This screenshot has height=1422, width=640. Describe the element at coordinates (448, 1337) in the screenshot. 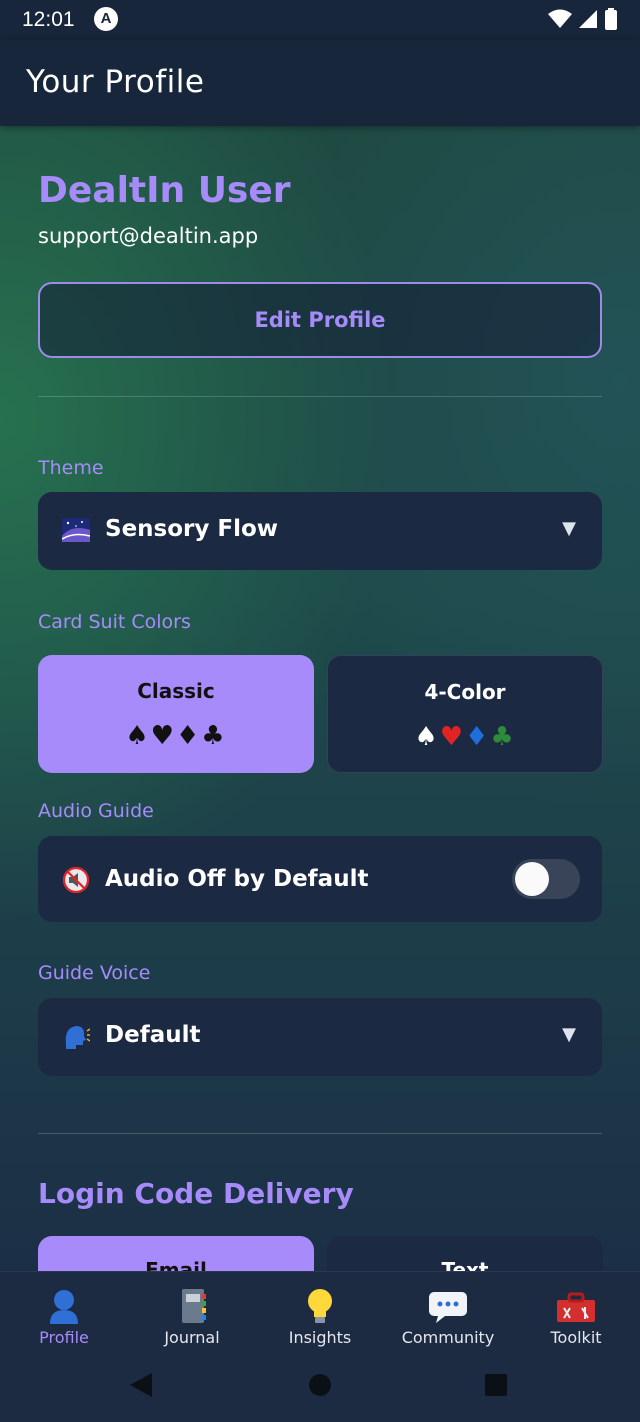

I see `nav-label: Community` at that location.